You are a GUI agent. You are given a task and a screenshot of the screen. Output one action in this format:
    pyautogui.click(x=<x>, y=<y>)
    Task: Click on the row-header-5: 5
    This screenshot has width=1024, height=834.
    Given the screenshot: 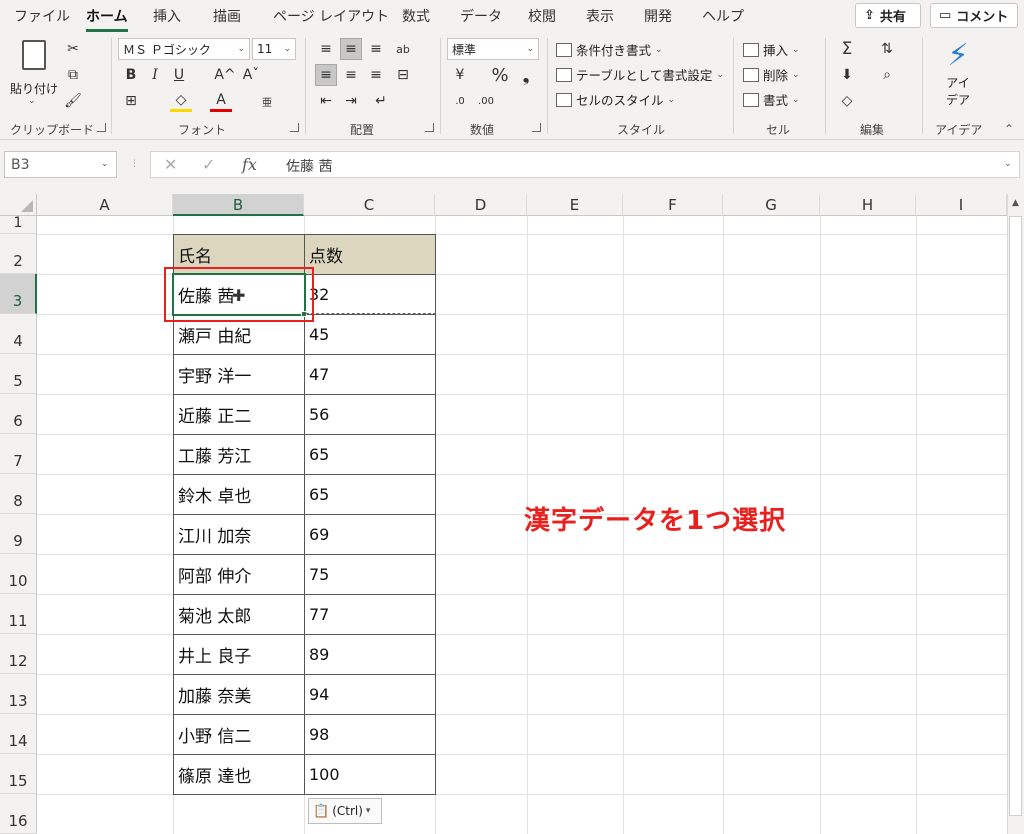 What is the action you would take?
    pyautogui.click(x=18, y=374)
    